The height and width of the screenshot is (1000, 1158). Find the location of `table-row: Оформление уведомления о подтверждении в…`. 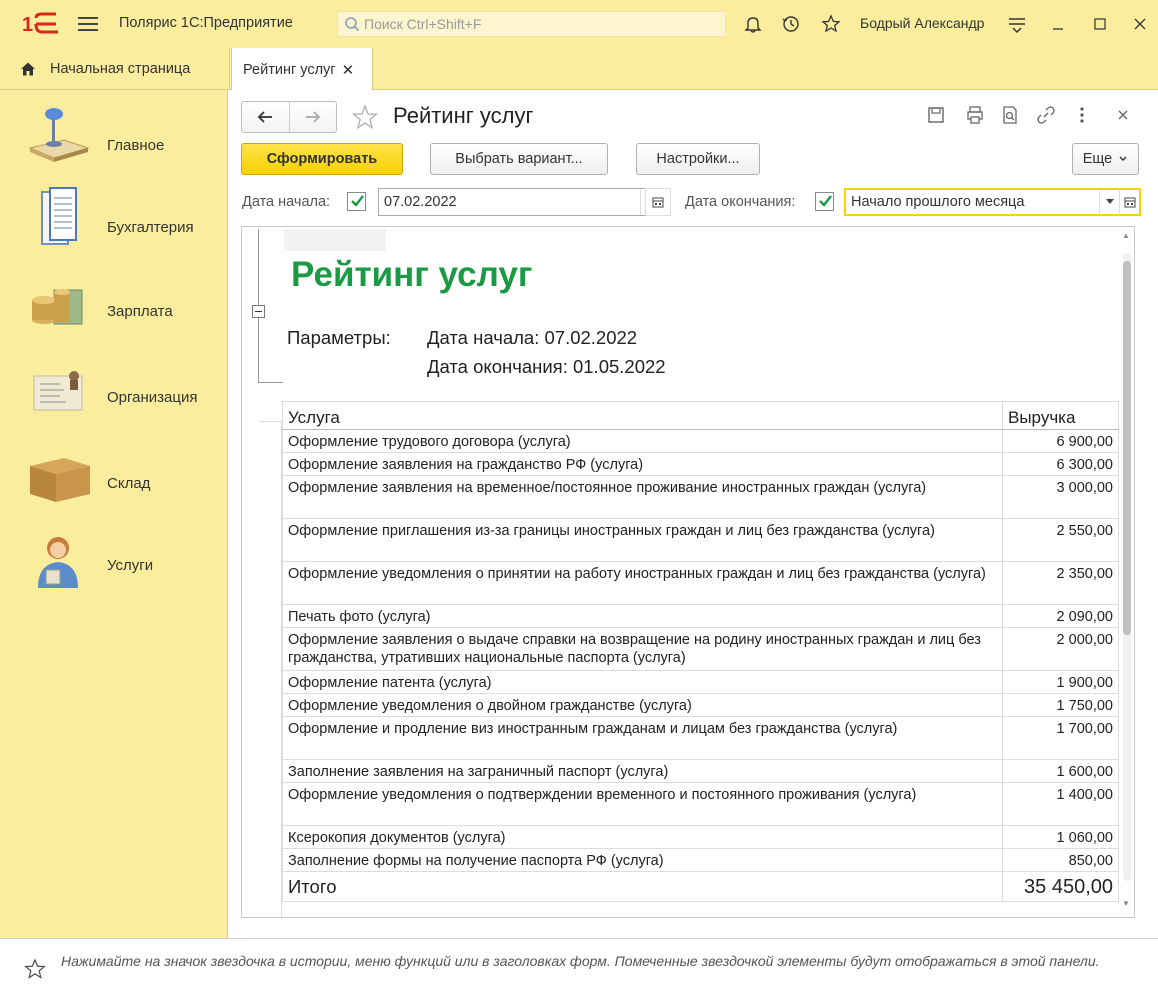

table-row: Оформление уведомления о подтверждении в… is located at coordinates (700, 804).